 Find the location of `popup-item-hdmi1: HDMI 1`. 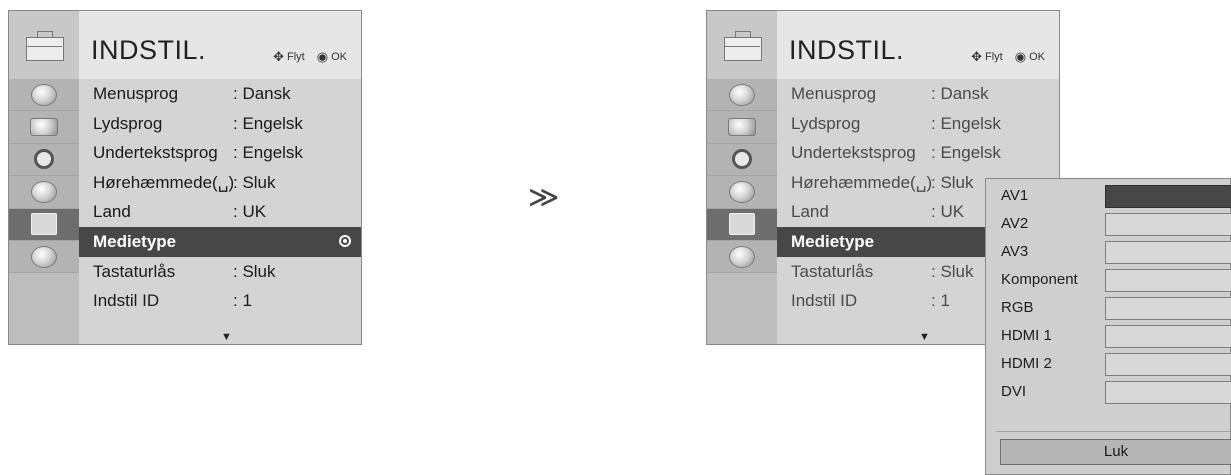

popup-item-hdmi1: HDMI 1 is located at coordinates (1108, 336).